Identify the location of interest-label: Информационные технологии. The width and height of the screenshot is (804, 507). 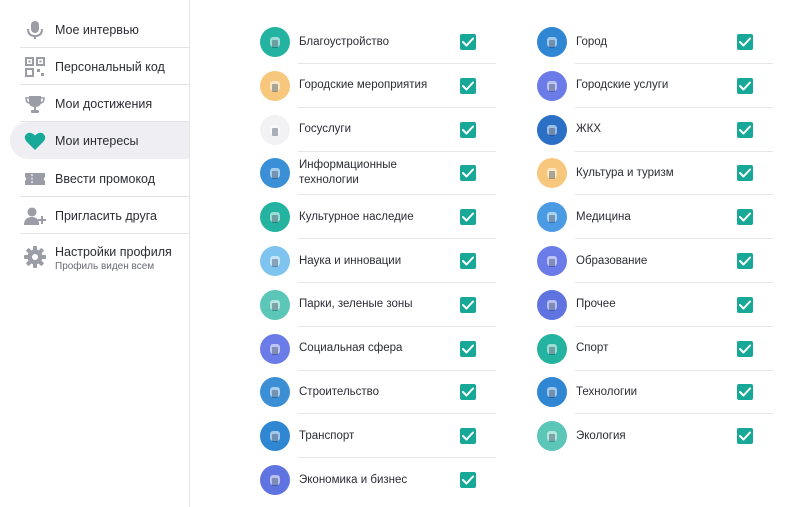
(348, 173).